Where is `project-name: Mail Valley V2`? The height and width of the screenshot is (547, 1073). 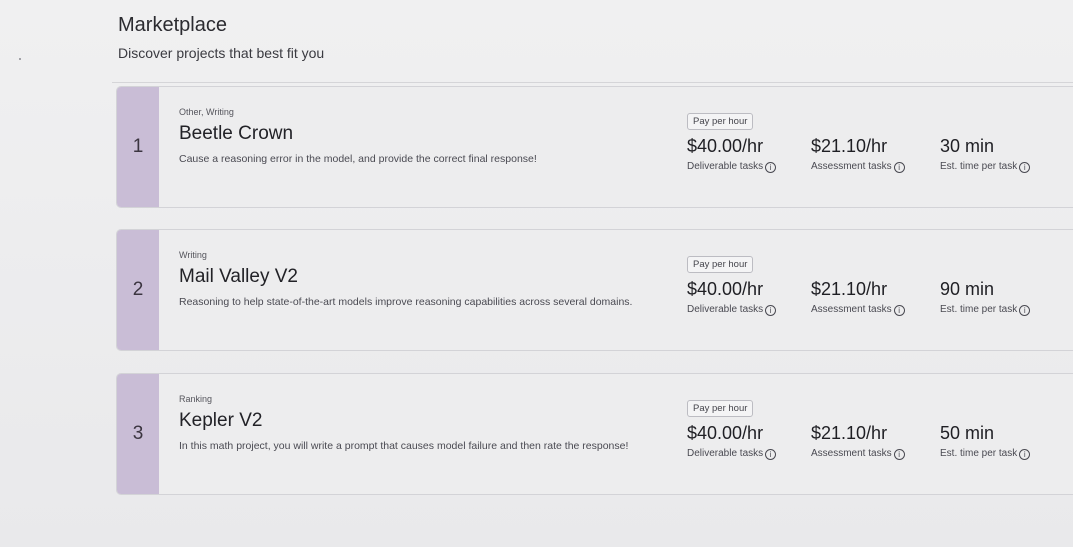
project-name: Mail Valley V2 is located at coordinates (414, 277).